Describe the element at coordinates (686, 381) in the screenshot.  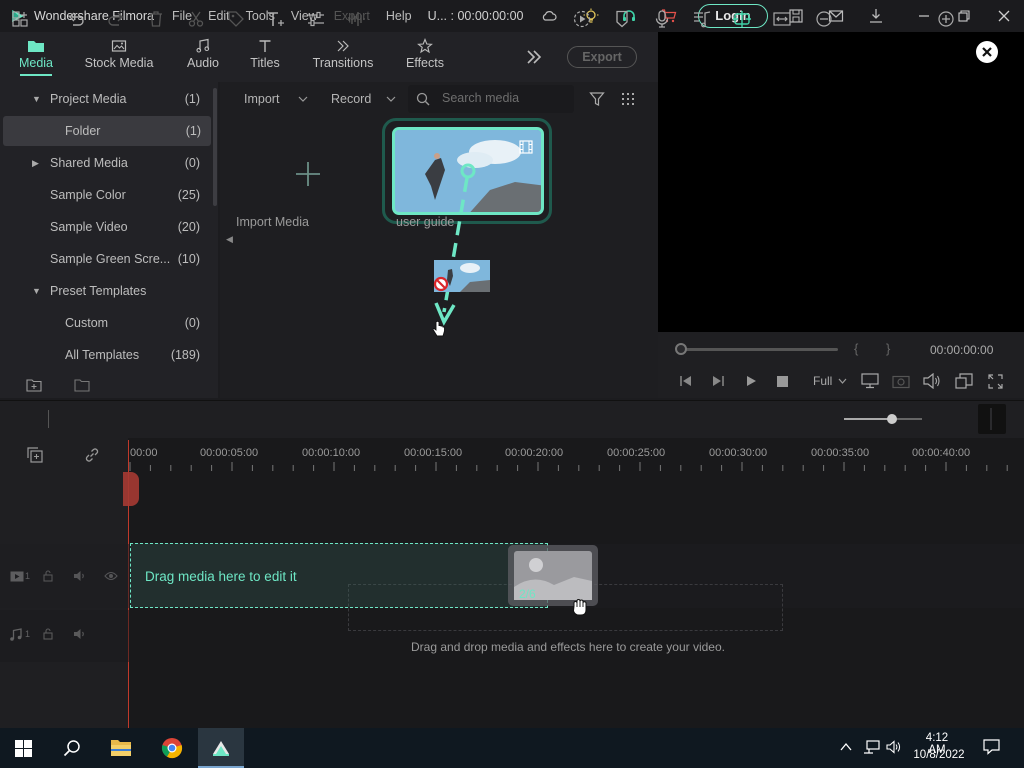
I see `previous-frame-icon` at that location.